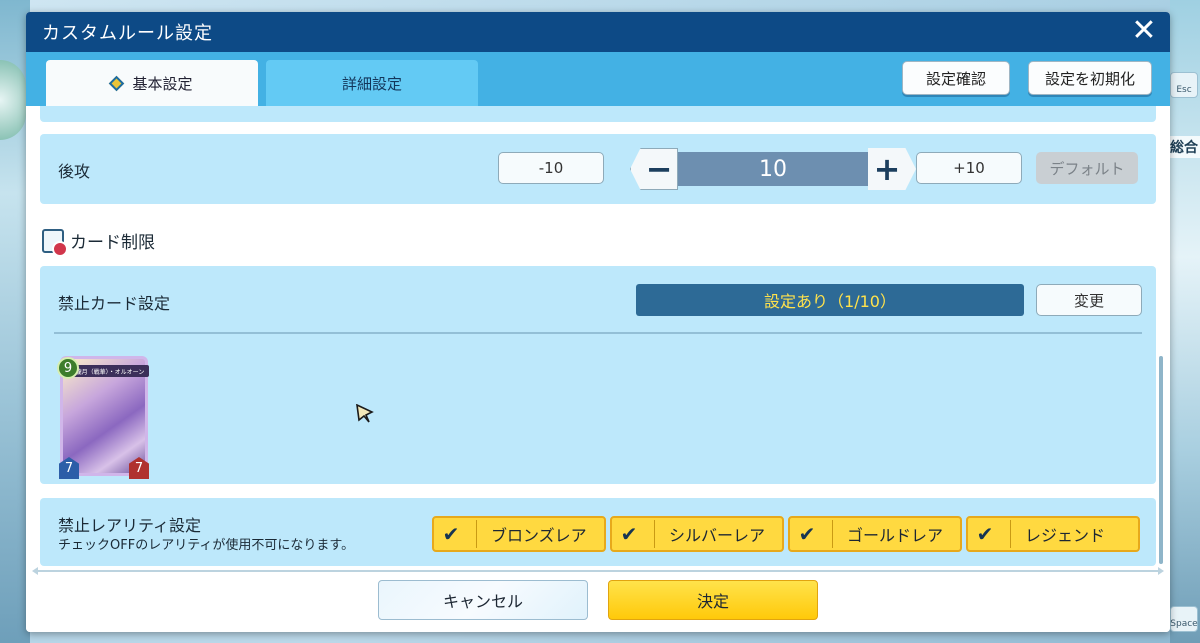 The image size is (1200, 643). Describe the element at coordinates (69, 468) in the screenshot. I see `card-attack: 7` at that location.